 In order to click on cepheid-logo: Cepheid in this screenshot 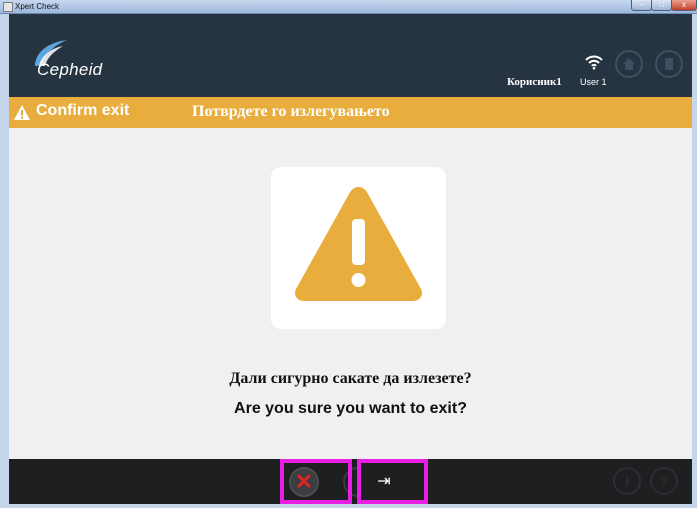, I will do `click(76, 61)`.